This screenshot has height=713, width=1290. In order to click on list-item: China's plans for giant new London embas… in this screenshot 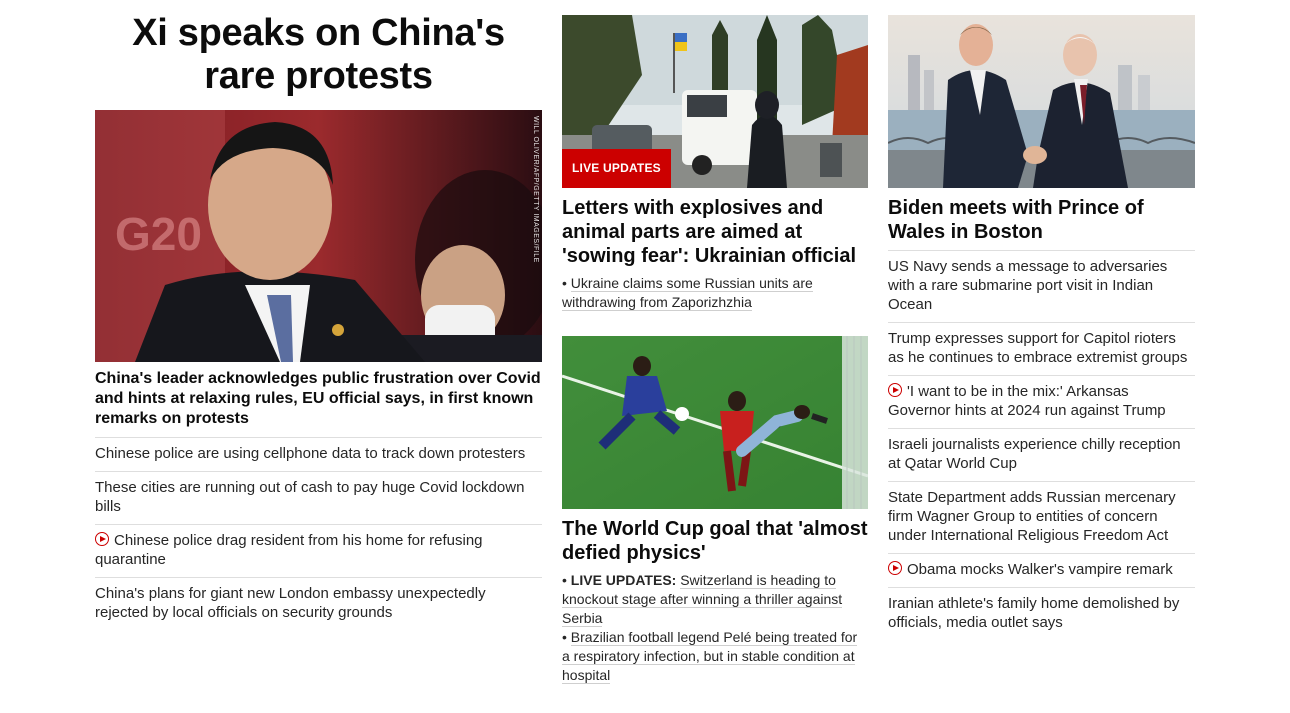, I will do `click(318, 603)`.